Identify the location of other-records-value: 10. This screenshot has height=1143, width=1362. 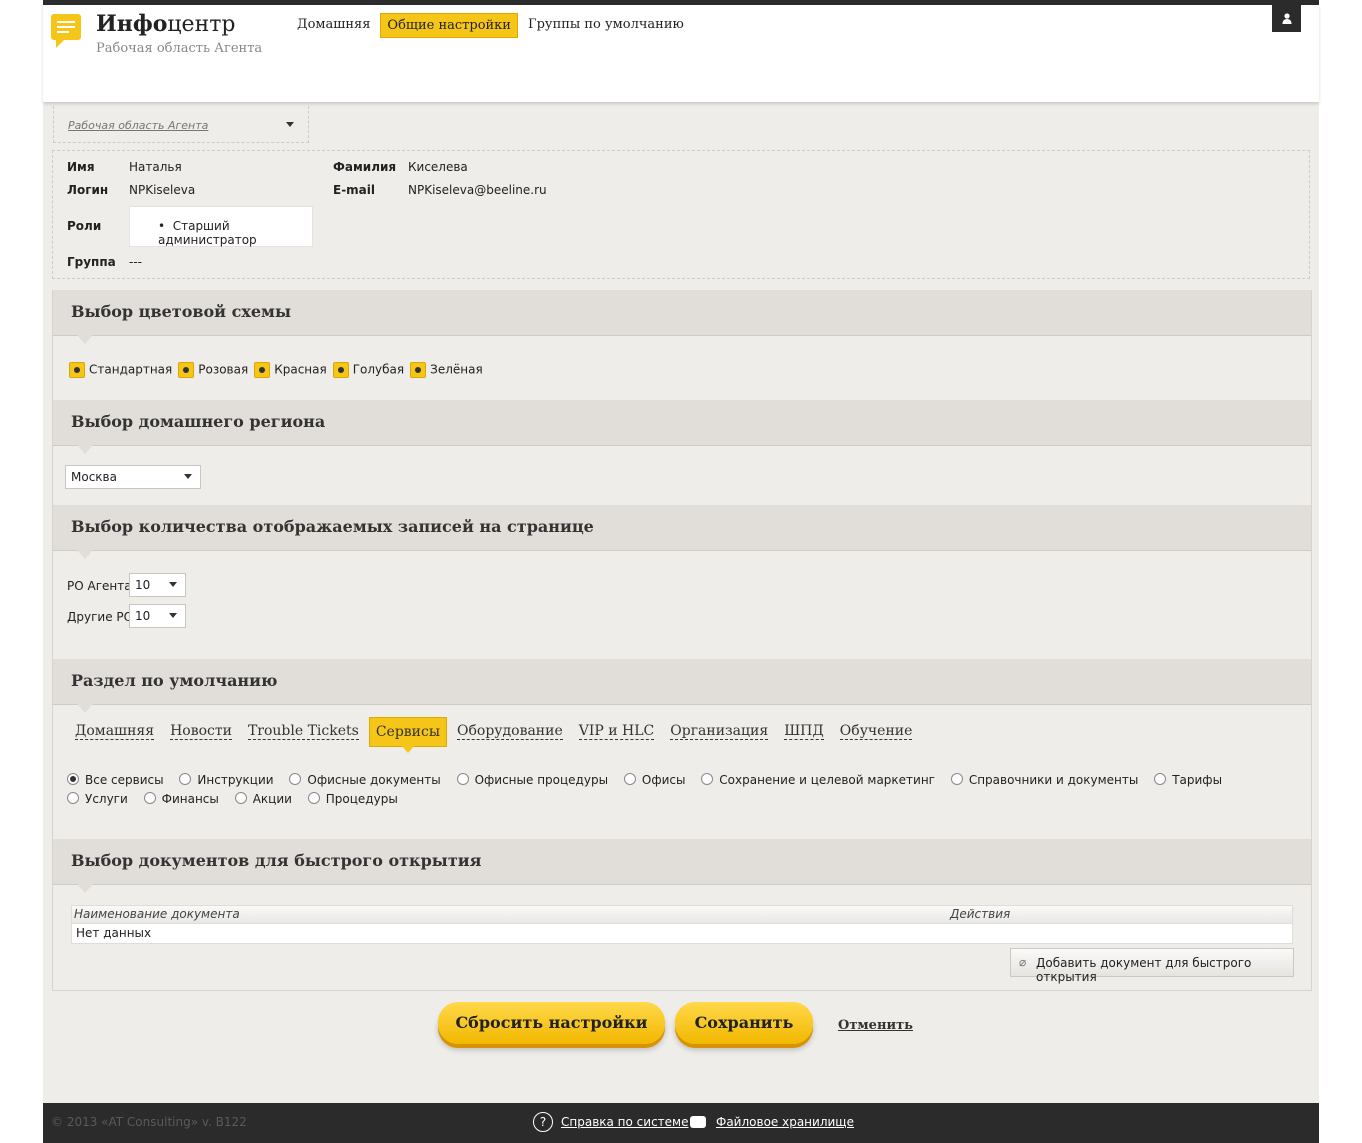
(143, 616).